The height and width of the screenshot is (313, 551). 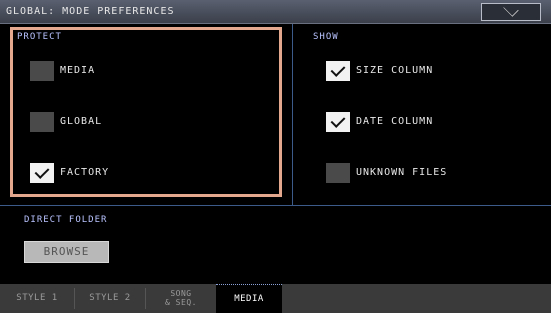 What do you see at coordinates (275, 205) in the screenshot?
I see `section-divider-horizontal` at bounding box center [275, 205].